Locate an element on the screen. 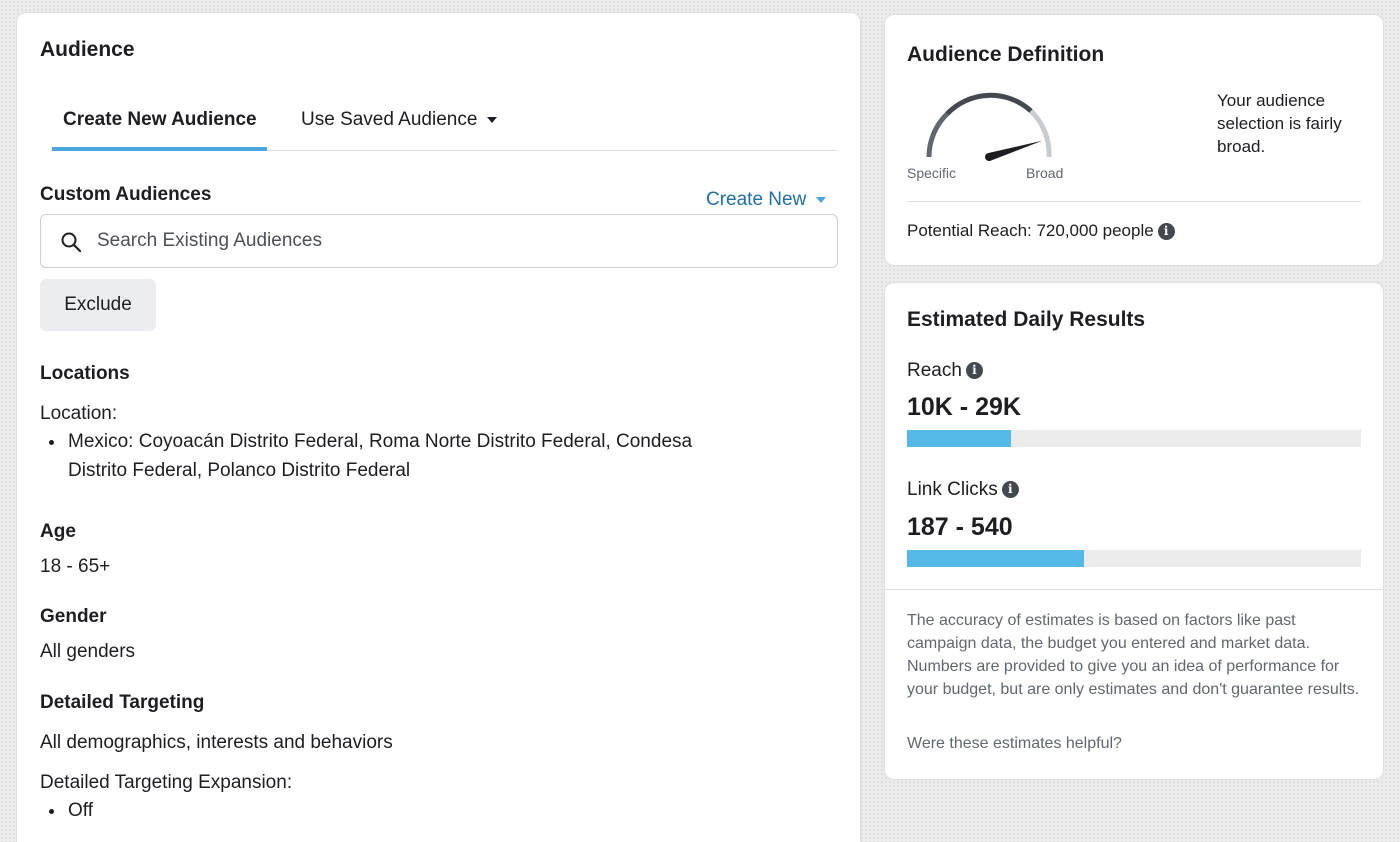 This screenshot has width=1400, height=842. reach-bar-fill is located at coordinates (959, 438).